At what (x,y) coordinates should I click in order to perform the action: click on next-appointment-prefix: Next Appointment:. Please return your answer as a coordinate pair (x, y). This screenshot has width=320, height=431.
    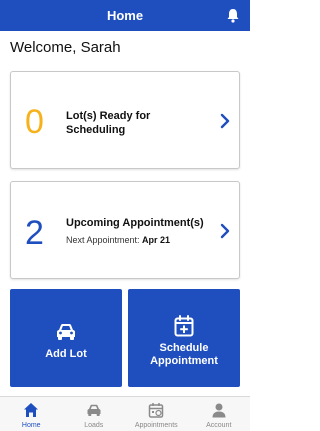
    Looking at the image, I should click on (104, 240).